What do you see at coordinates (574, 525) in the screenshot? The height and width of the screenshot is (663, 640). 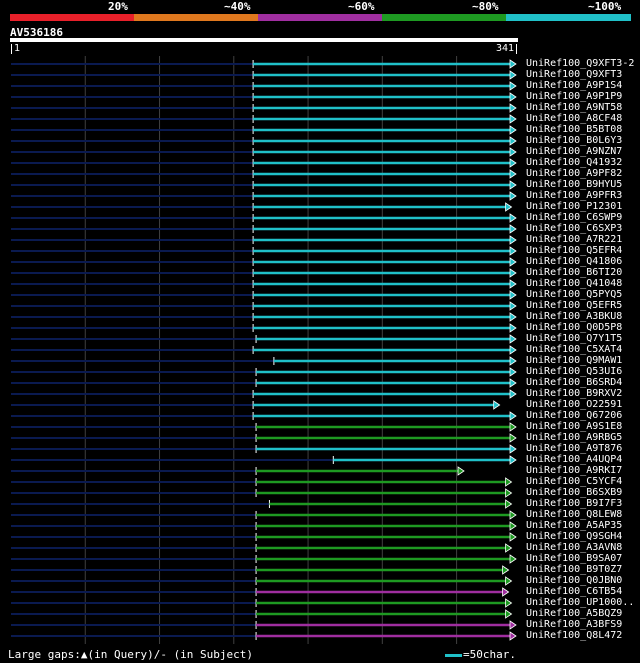 I see `hit-id-link: UniRef100_A5AP35` at bounding box center [574, 525].